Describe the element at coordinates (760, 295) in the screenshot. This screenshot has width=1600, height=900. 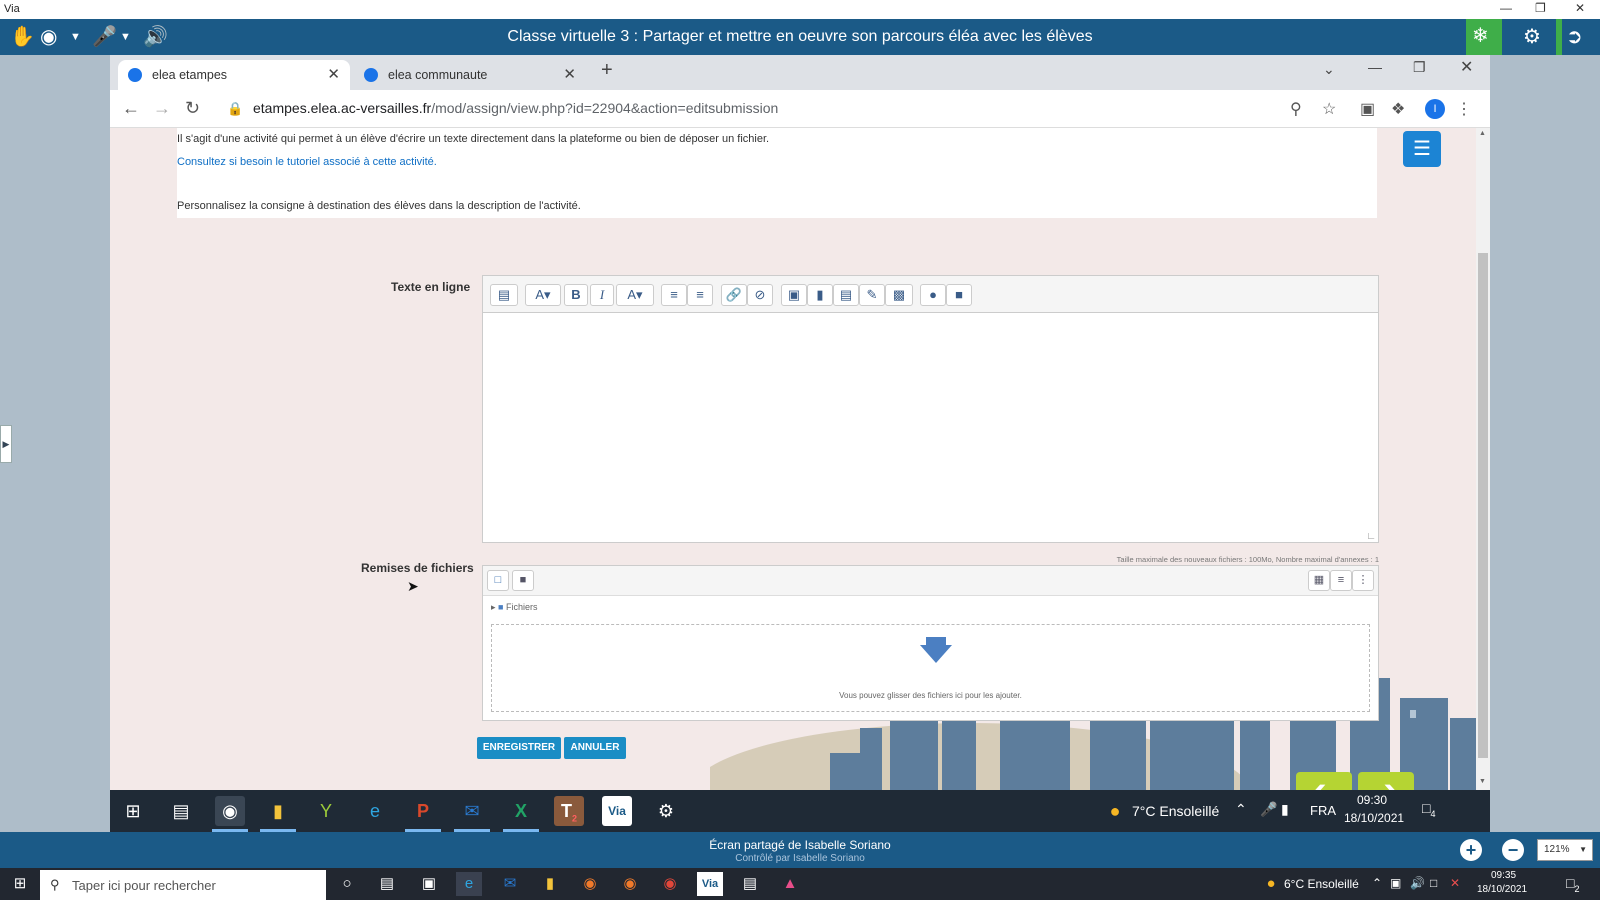
I see `unlink-icon: ⊘` at that location.